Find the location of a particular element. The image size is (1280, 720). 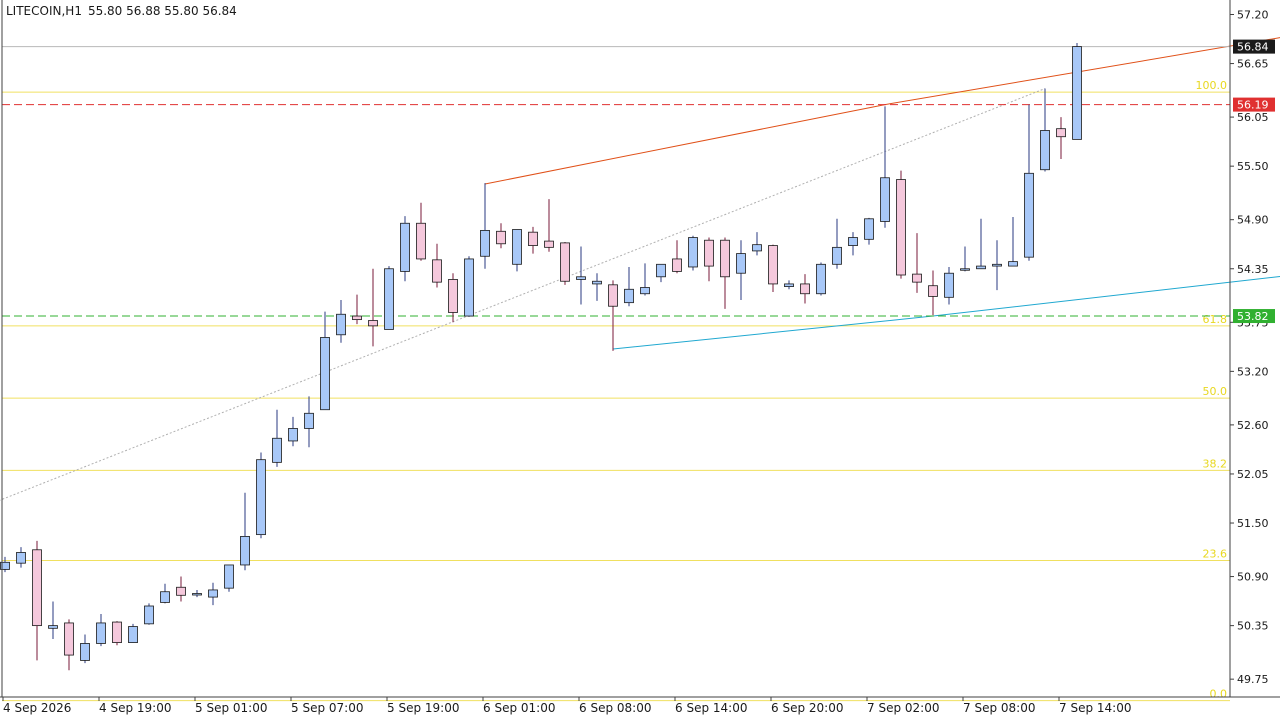

y-tick-label: 50.90 is located at coordinates (1253, 577).